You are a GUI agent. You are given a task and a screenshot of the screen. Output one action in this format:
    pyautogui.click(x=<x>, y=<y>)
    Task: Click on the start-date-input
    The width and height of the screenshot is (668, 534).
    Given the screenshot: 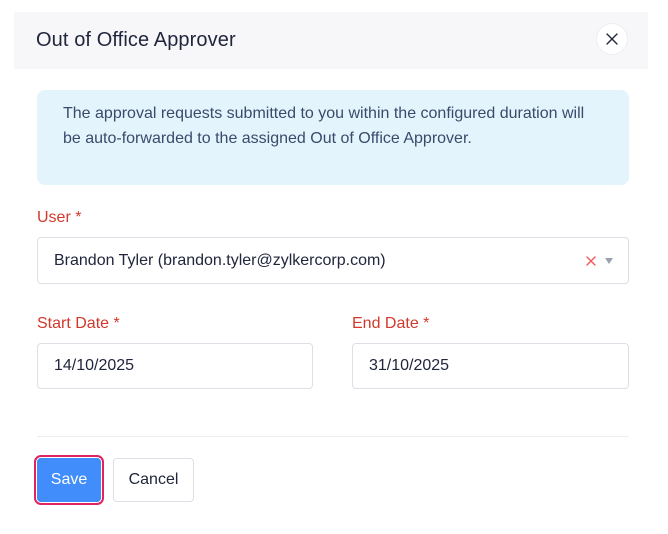 What is the action you would take?
    pyautogui.click(x=175, y=366)
    